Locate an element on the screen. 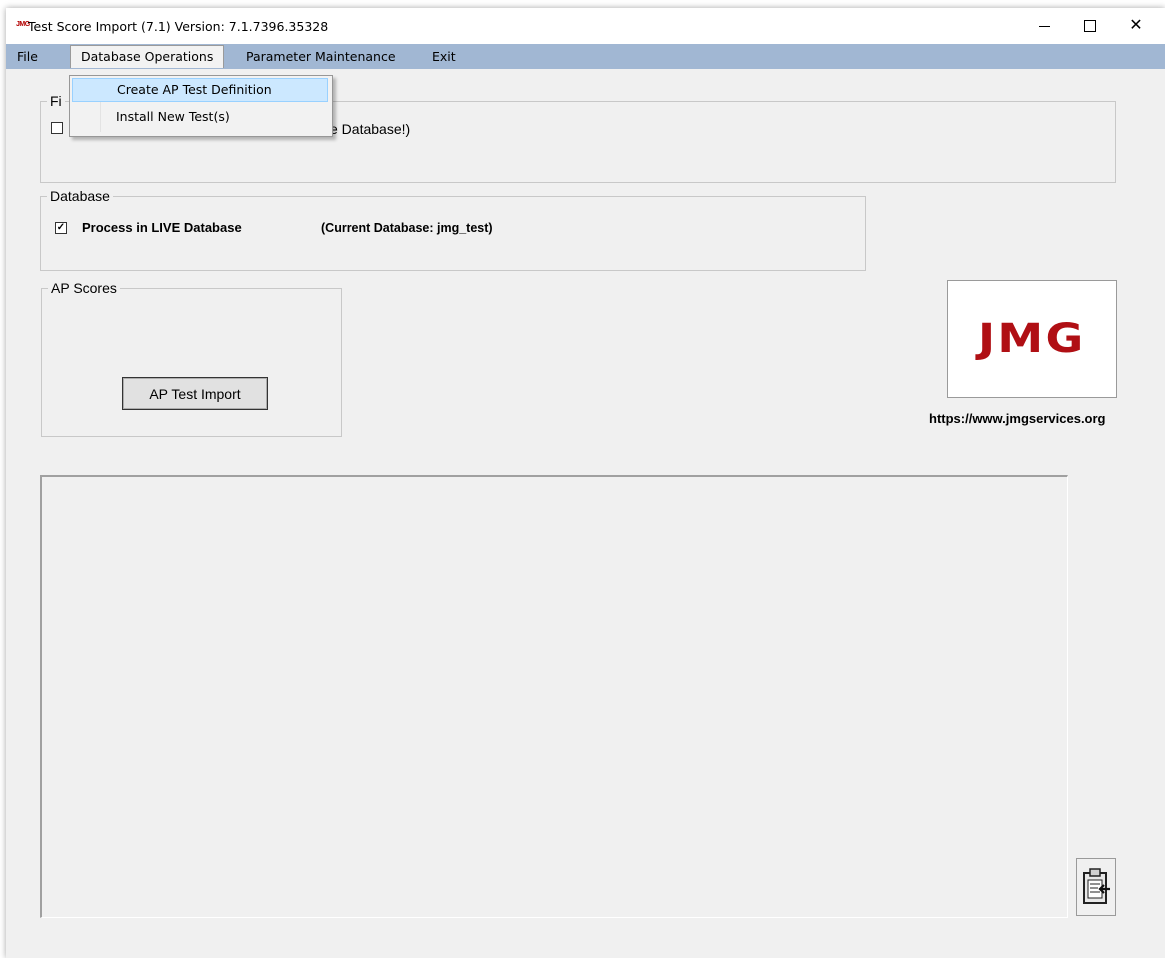 This screenshot has height=958, width=1165. jmg-logo: JMG is located at coordinates (1032, 339).